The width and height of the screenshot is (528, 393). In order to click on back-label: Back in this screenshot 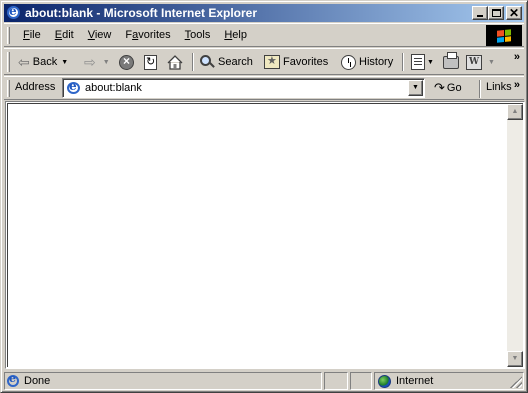, I will do `click(45, 62)`.